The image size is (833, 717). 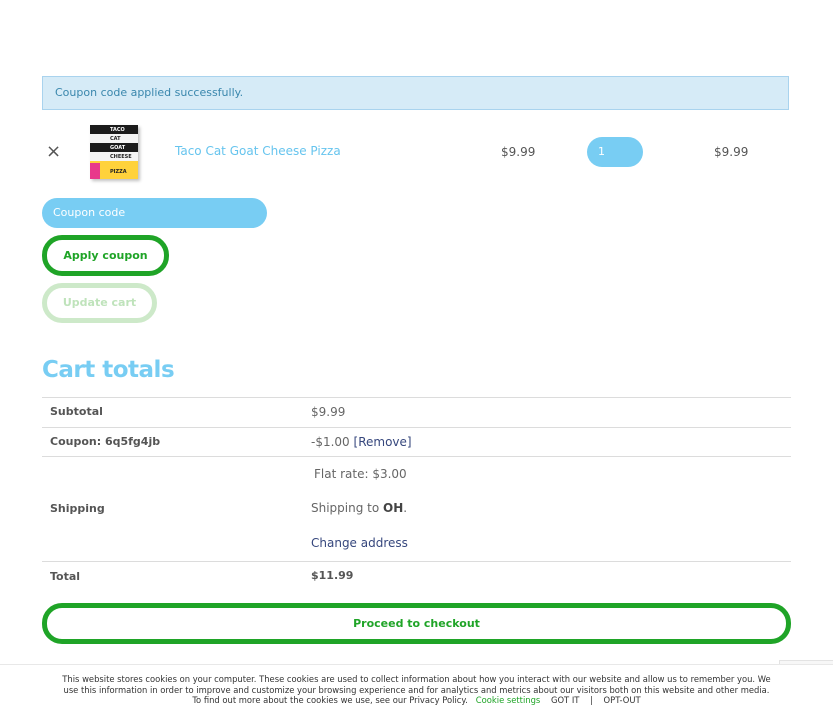 What do you see at coordinates (258, 151) in the screenshot?
I see `product-name-link: Taco Cat Goat Cheese Pizza` at bounding box center [258, 151].